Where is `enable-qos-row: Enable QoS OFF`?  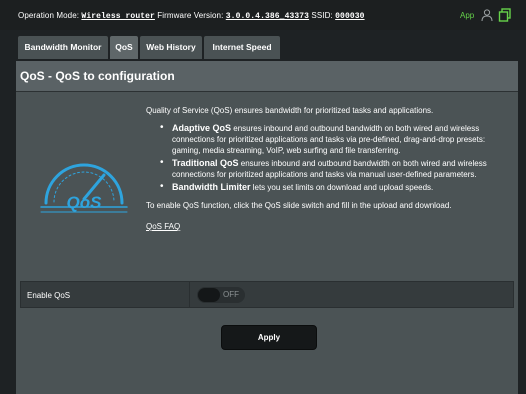
enable-qos-row: Enable QoS OFF is located at coordinates (267, 294).